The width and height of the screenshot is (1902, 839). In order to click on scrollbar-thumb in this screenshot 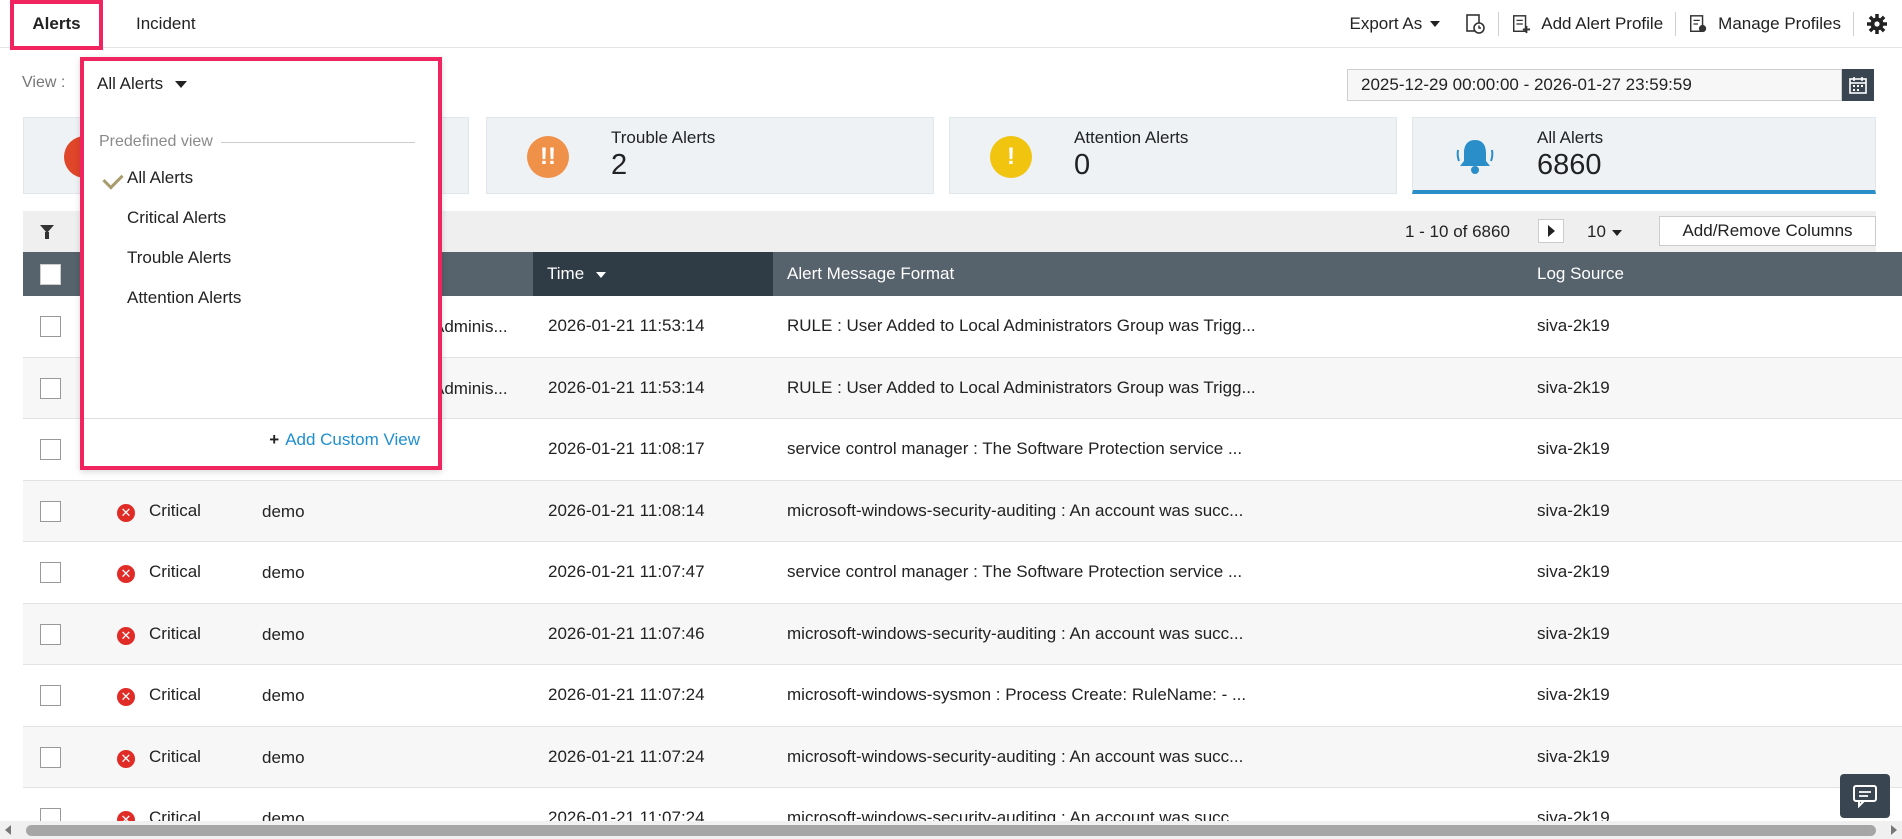, I will do `click(951, 830)`.